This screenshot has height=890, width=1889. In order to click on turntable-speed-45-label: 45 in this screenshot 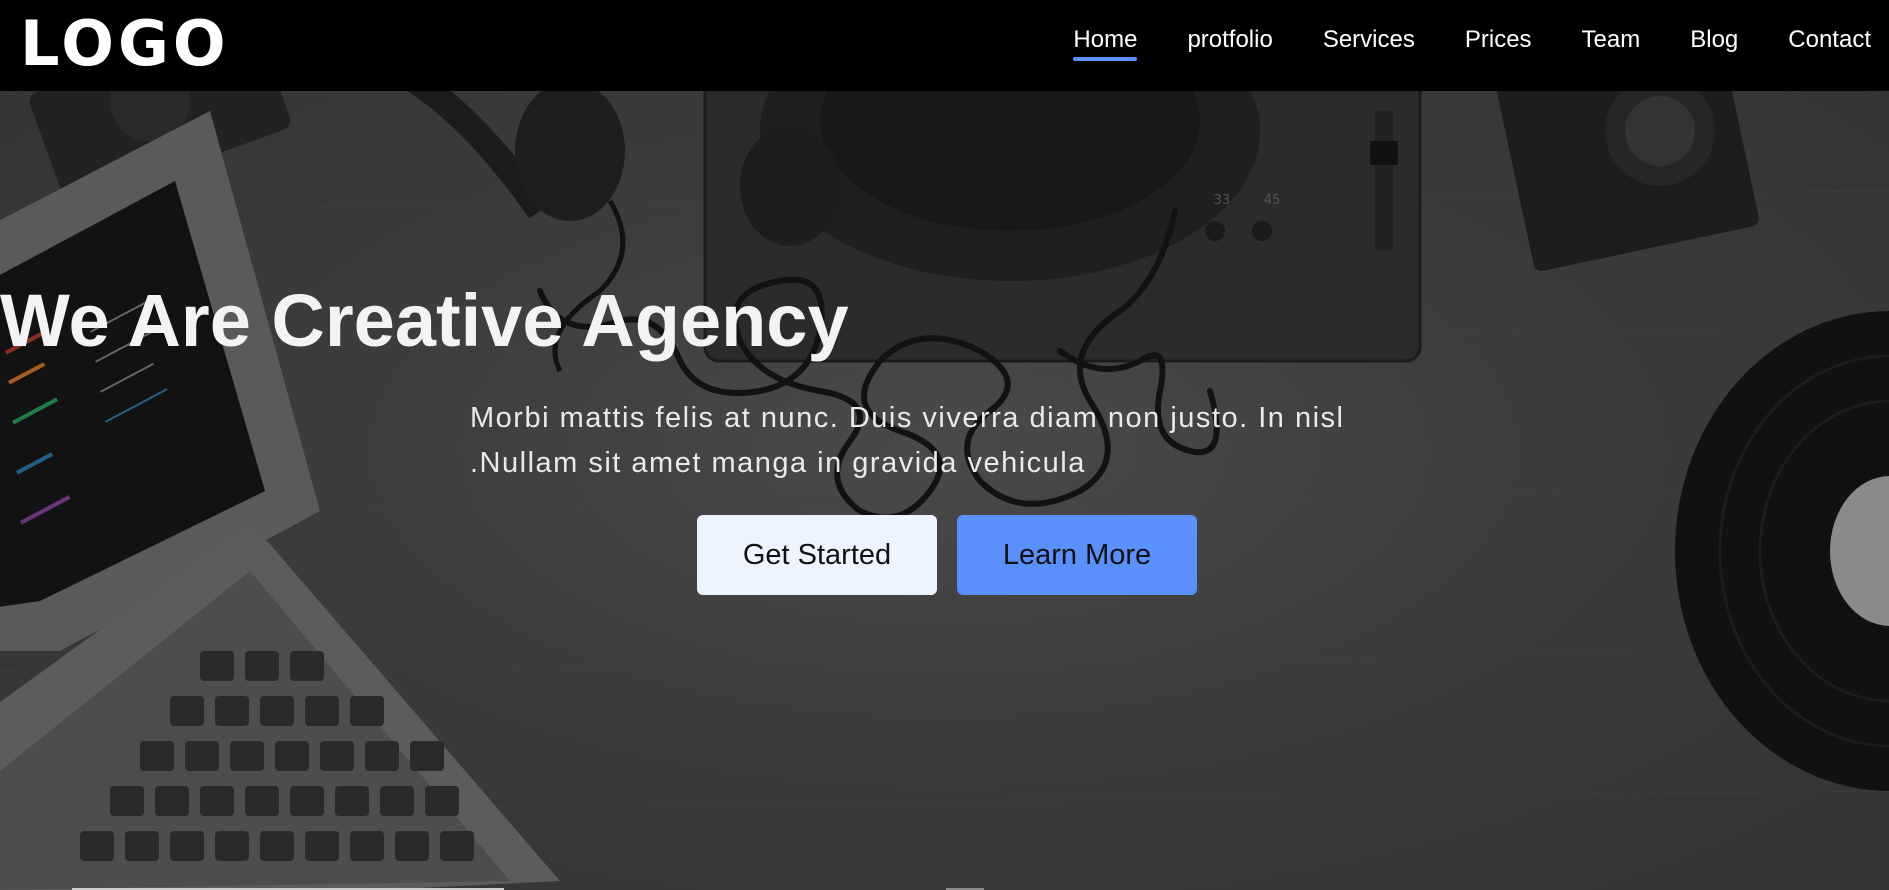, I will do `click(1272, 200)`.